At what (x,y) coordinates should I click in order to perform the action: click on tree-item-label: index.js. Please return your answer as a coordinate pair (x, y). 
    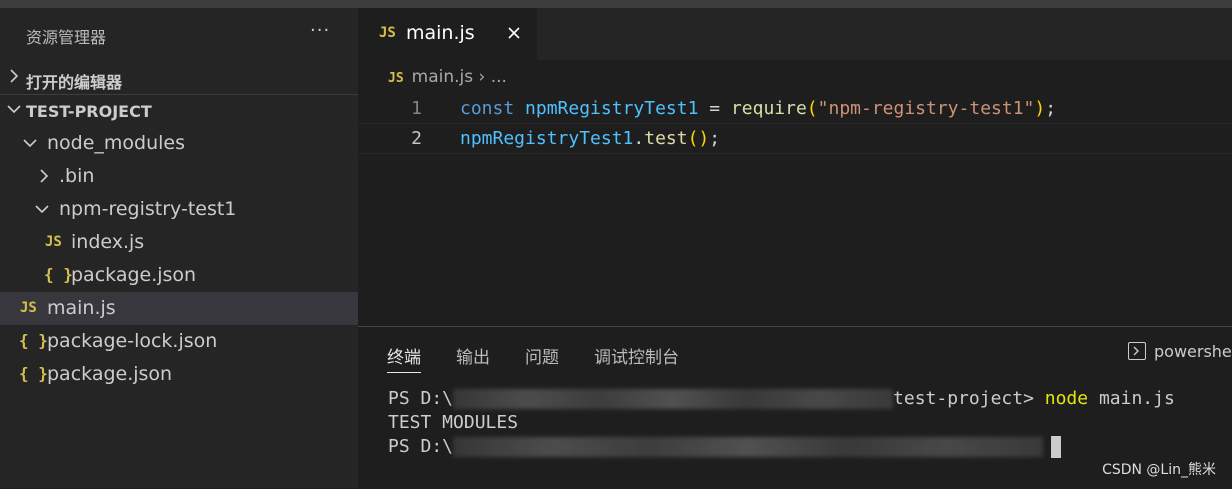
    Looking at the image, I should click on (108, 242).